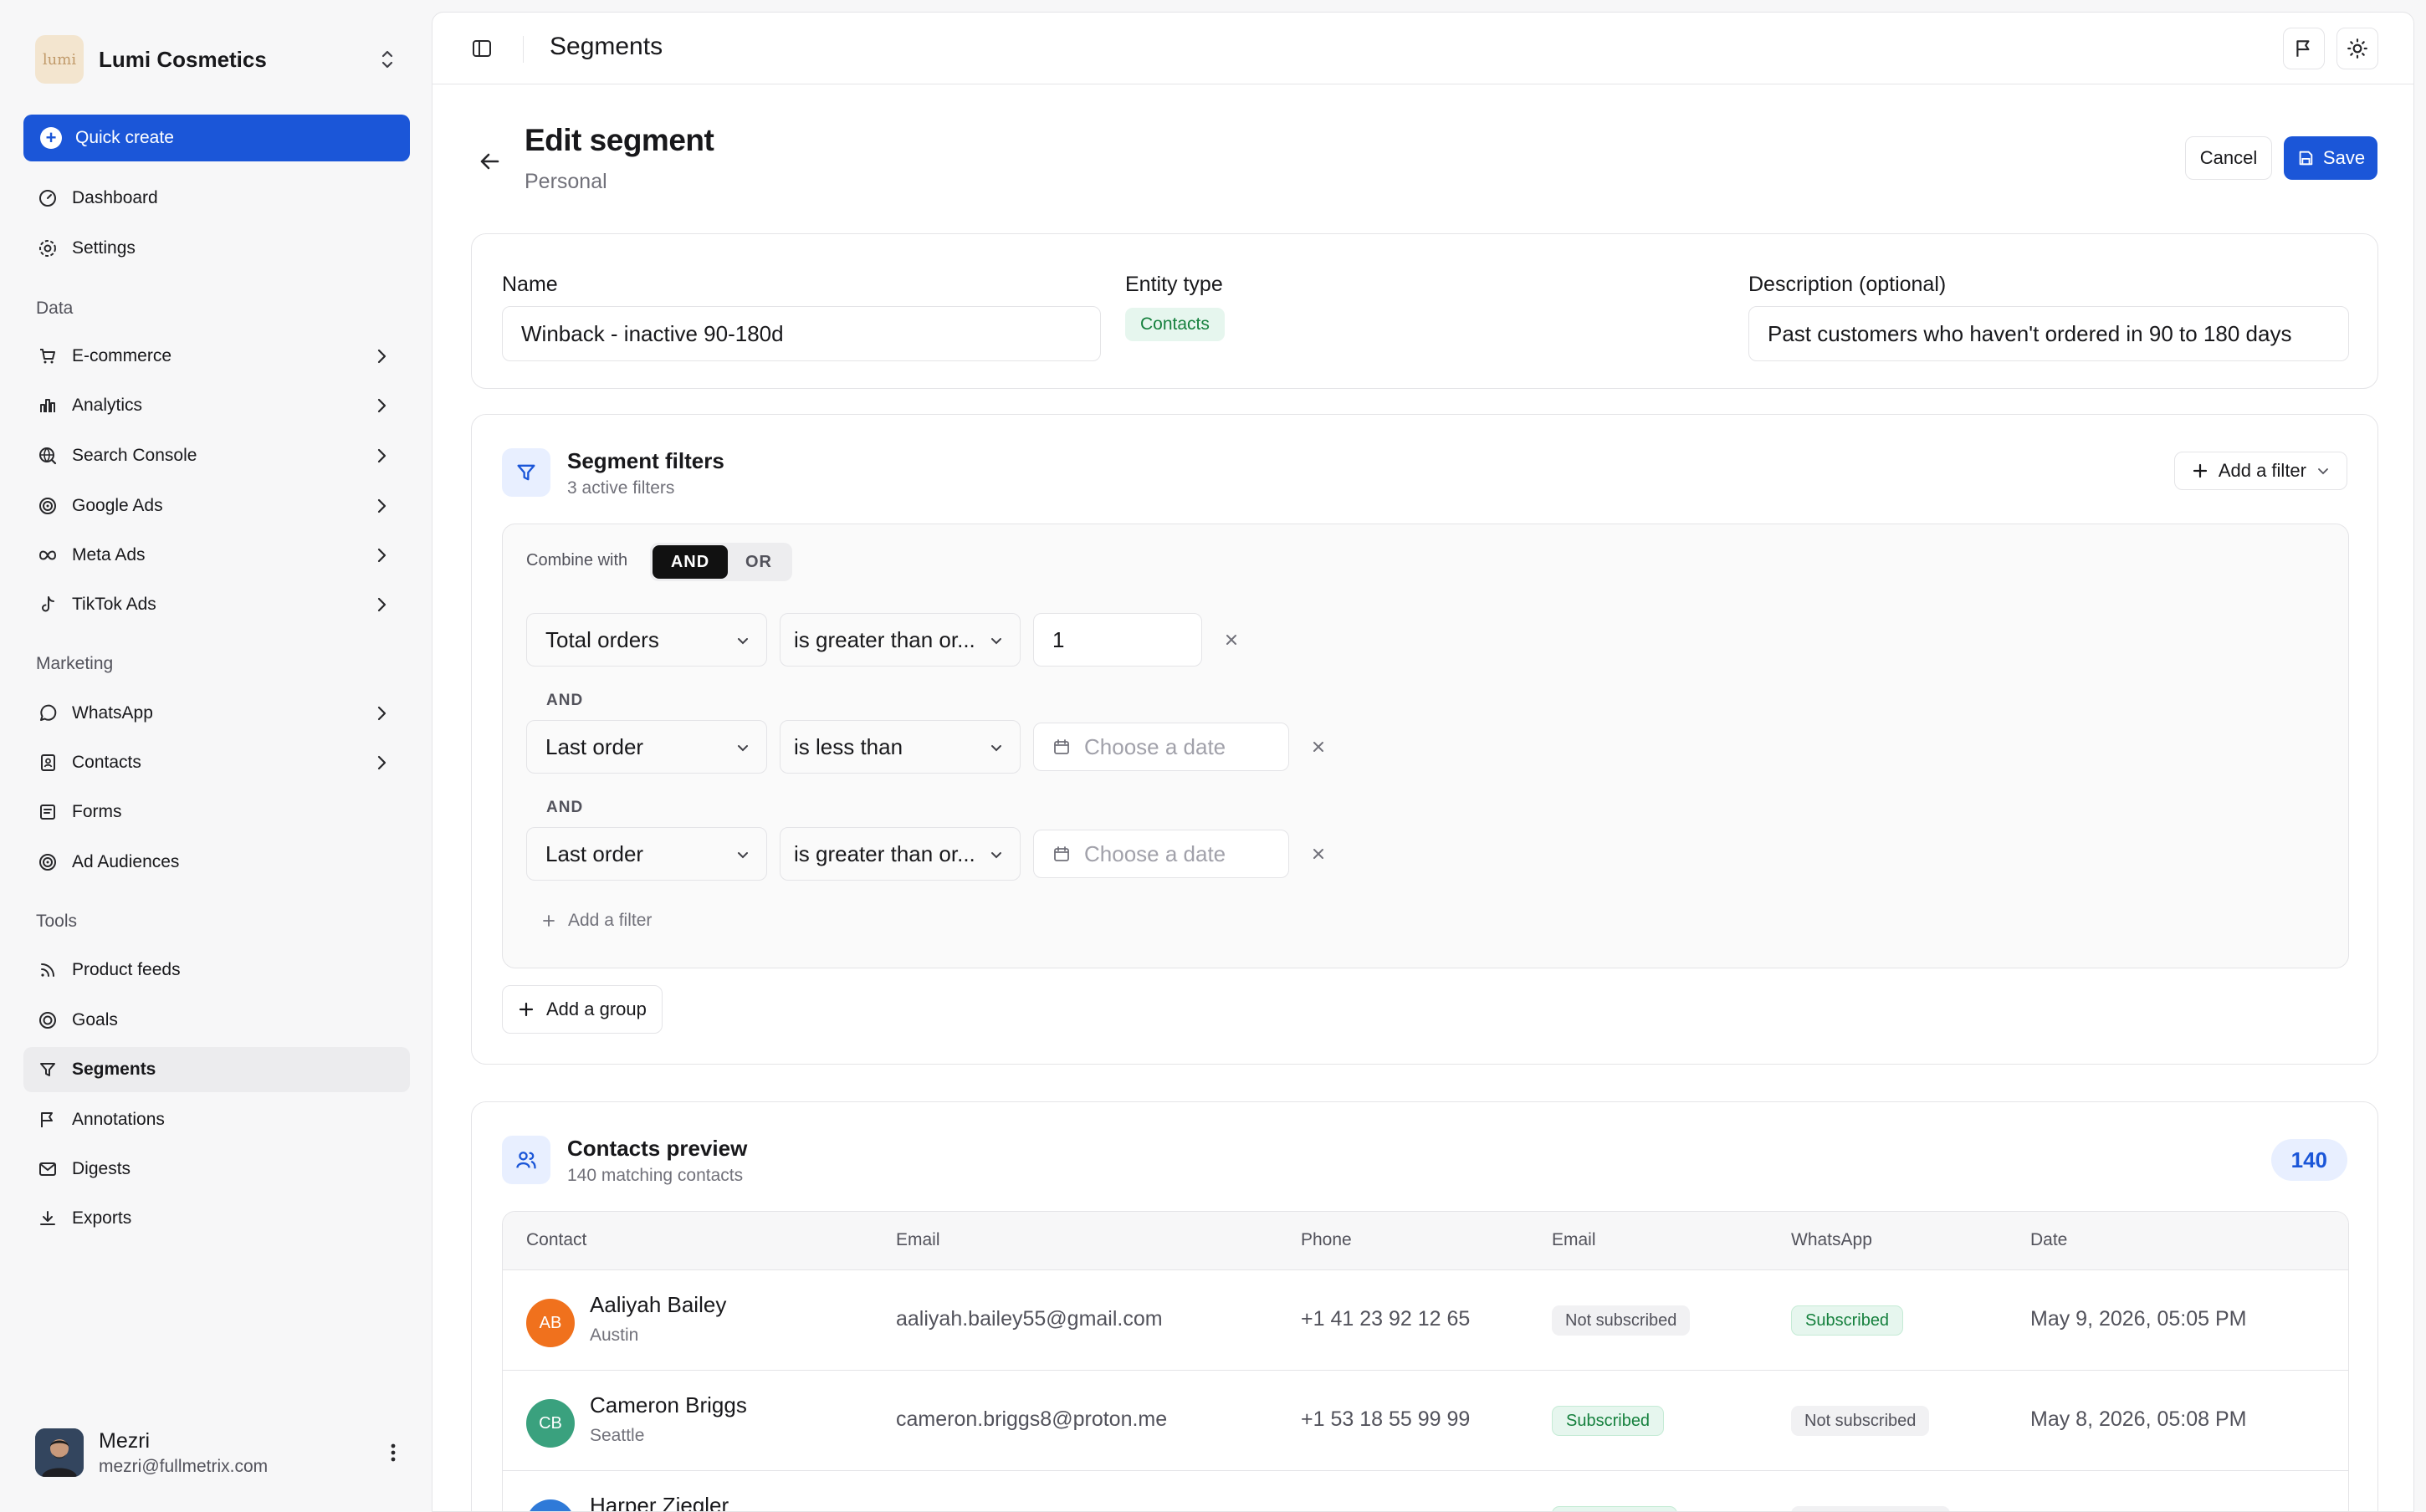  Describe the element at coordinates (115, 197) in the screenshot. I see `sidebar-item-label: Dashboard` at that location.